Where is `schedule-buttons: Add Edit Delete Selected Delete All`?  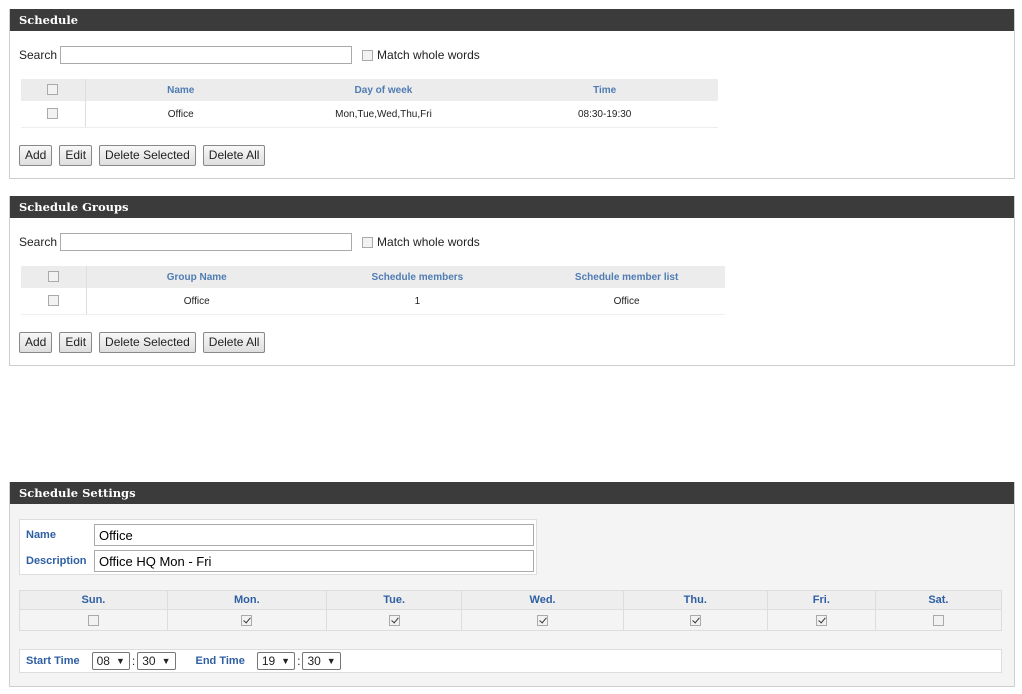 schedule-buttons: Add Edit Delete Selected Delete All is located at coordinates (142, 155).